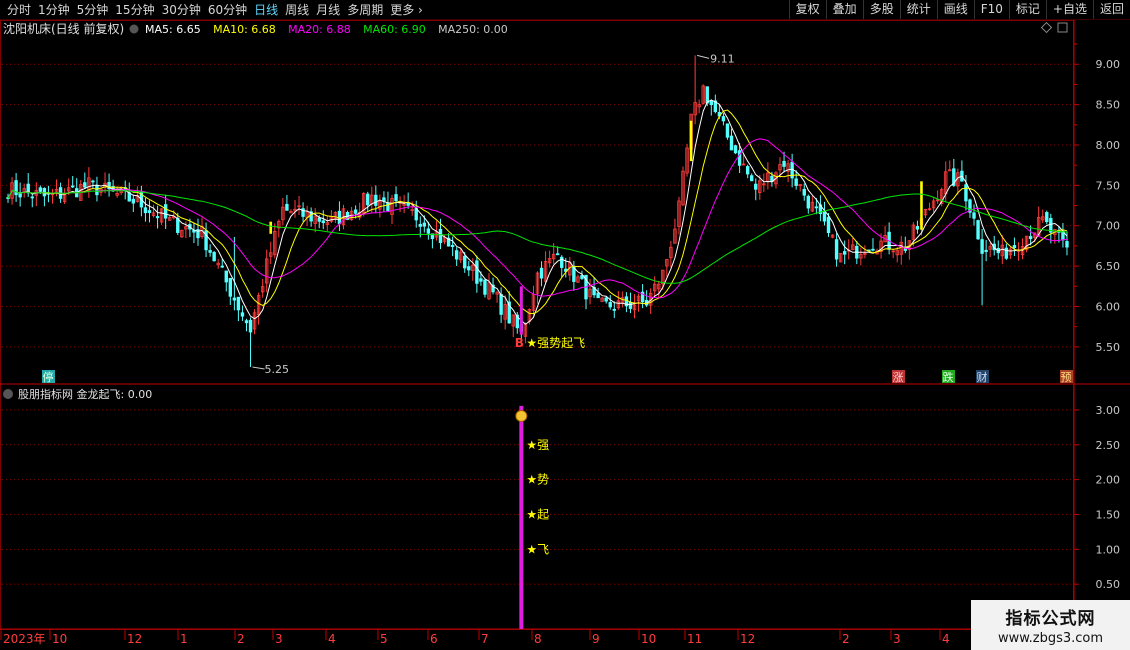 The height and width of the screenshot is (650, 1130). Describe the element at coordinates (991, 9) in the screenshot. I see `f10-button: F10` at that location.